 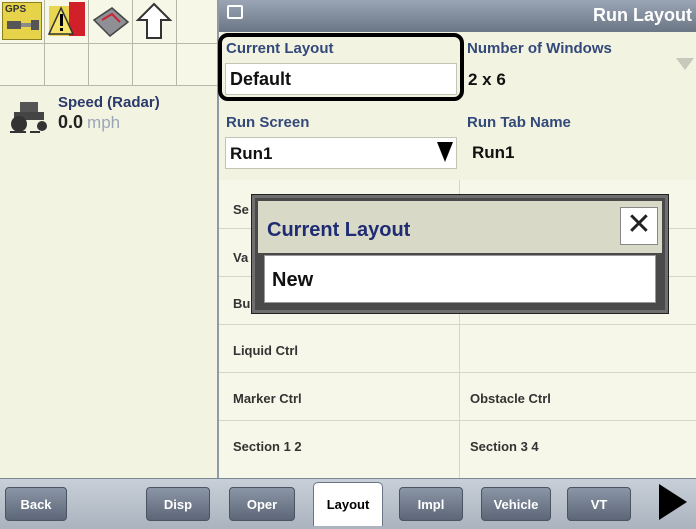 I want to click on current-layout-highlight, so click(x=341, y=67).